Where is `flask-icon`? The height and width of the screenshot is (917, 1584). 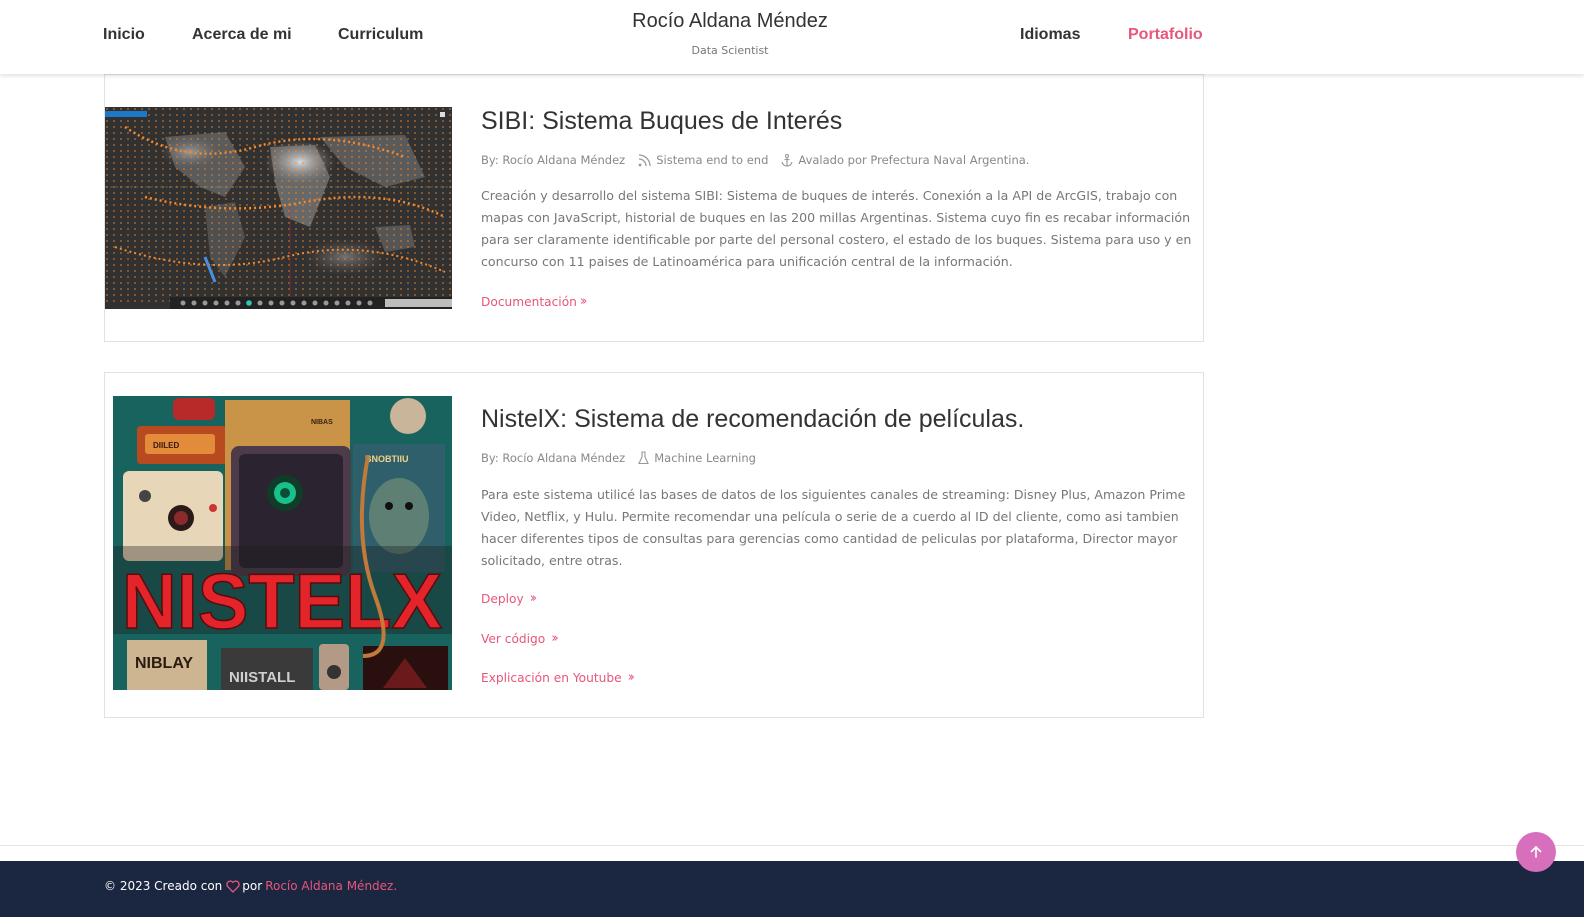 flask-icon is located at coordinates (644, 458).